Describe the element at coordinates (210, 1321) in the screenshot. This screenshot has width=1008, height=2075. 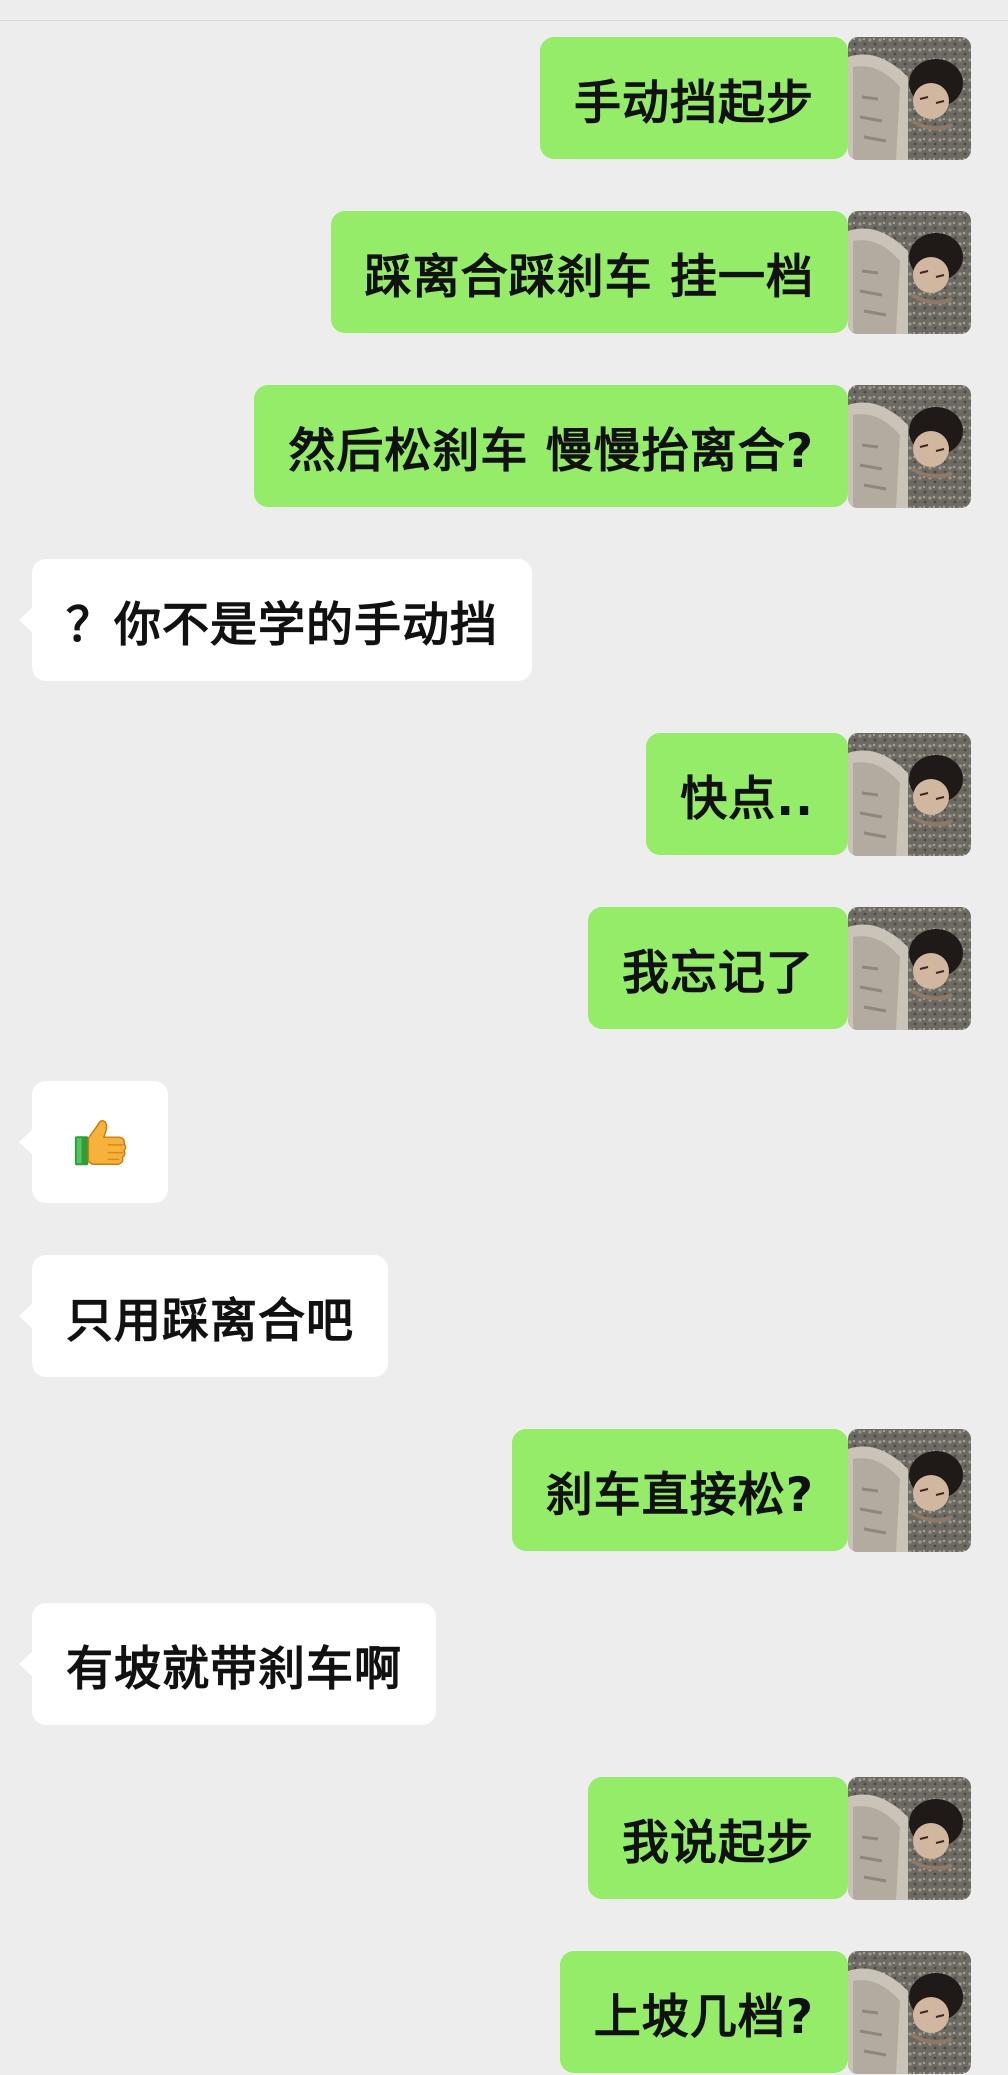
I see `message-text: 只用踩离合吧` at that location.